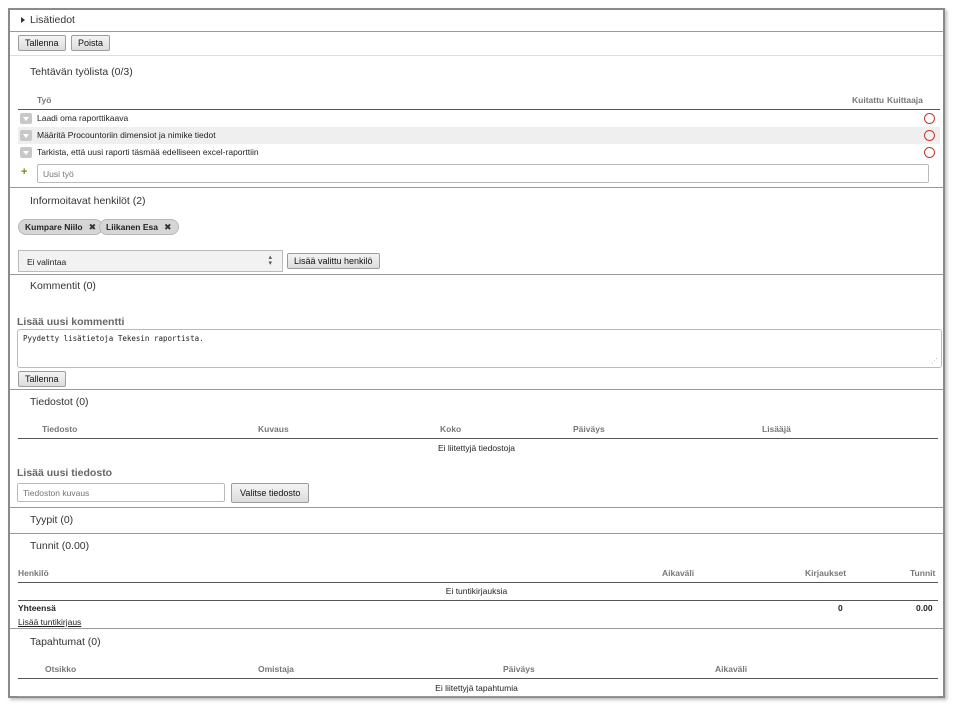 This screenshot has width=958, height=710. Describe the element at coordinates (60, 429) in the screenshot. I see `files-col-file: Tiedosto` at that location.